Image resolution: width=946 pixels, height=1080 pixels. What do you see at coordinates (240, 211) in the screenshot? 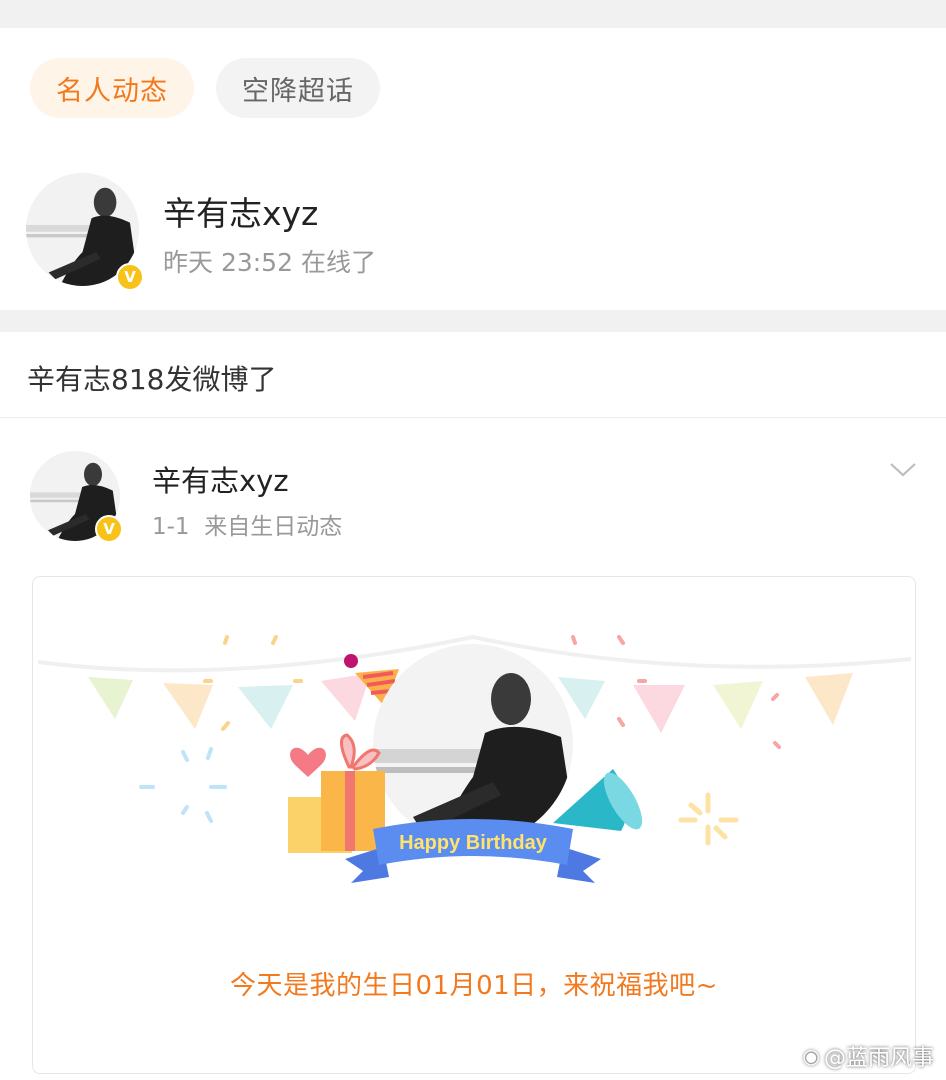
I see `username: 辛有志xyz` at bounding box center [240, 211].